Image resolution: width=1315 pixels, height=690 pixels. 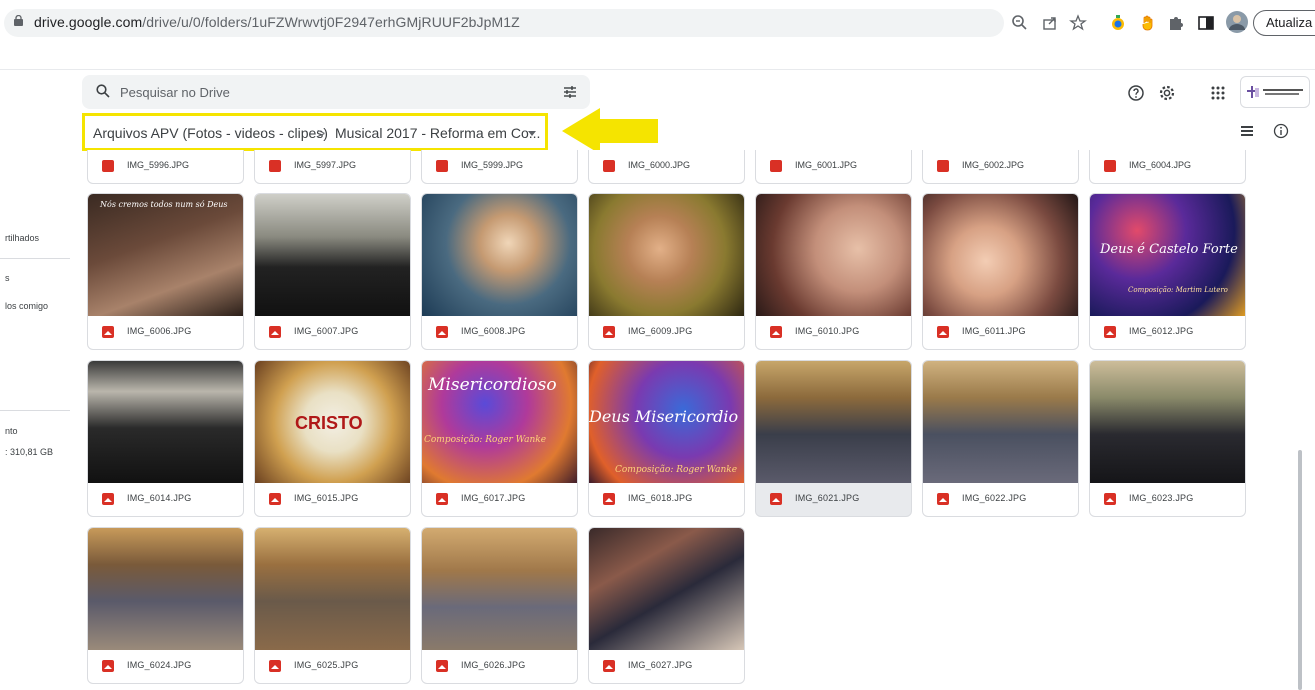 I want to click on file-card: IMG_6027.JPG, so click(x=666, y=605).